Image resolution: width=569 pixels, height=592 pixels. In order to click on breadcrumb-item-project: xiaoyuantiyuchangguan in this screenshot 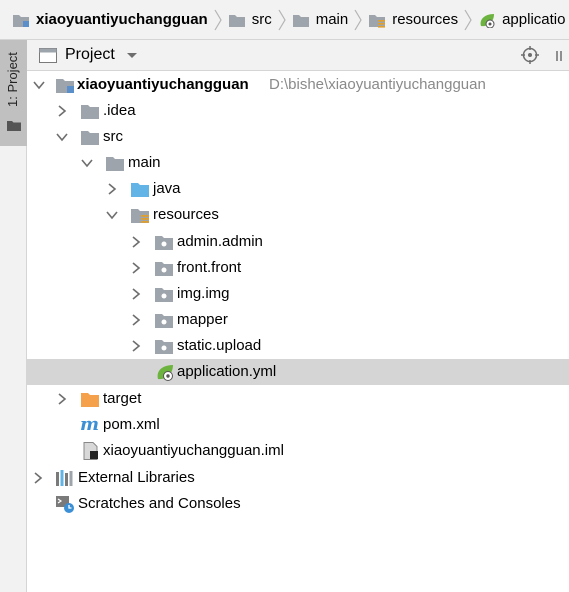, I will do `click(120, 19)`.